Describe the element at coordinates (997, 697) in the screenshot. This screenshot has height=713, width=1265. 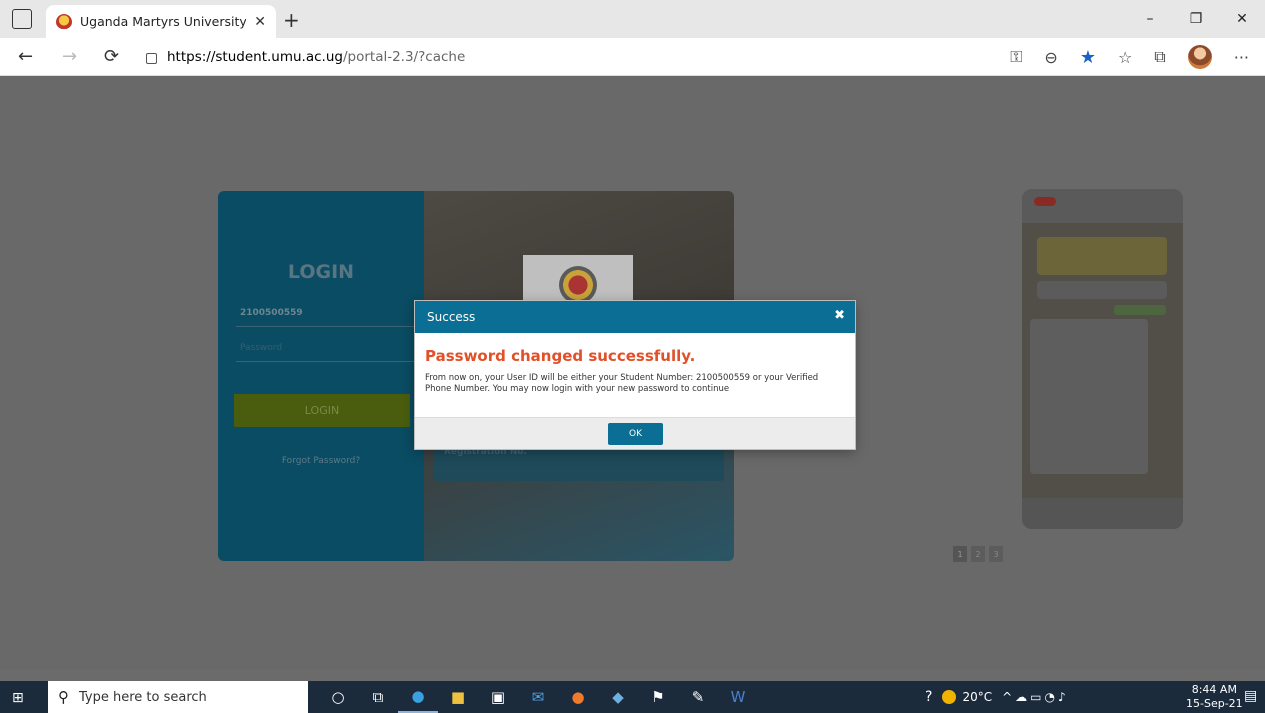
I see `system-tray: ? 20°C ^☁▭◔♪` at that location.